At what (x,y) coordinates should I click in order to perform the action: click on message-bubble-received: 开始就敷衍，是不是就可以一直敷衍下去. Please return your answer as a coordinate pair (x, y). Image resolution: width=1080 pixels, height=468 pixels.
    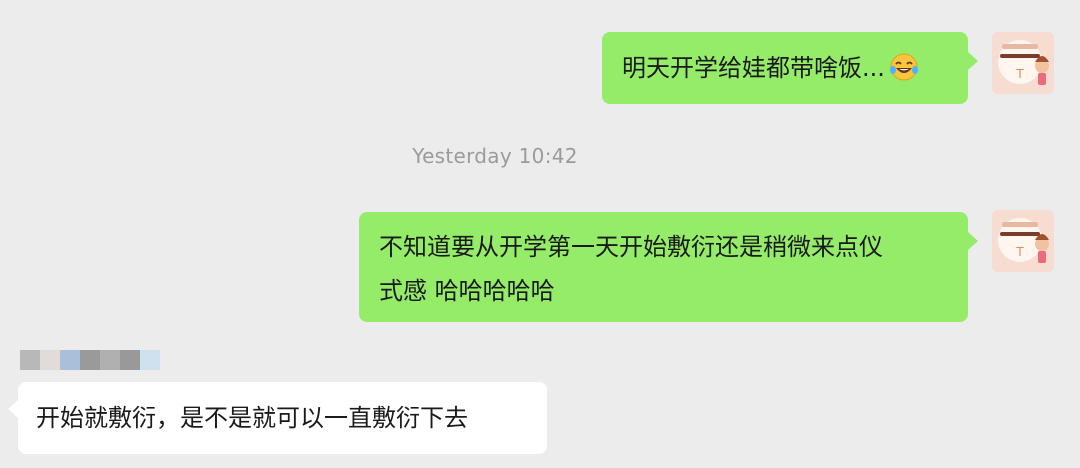
    Looking at the image, I should click on (282, 418).